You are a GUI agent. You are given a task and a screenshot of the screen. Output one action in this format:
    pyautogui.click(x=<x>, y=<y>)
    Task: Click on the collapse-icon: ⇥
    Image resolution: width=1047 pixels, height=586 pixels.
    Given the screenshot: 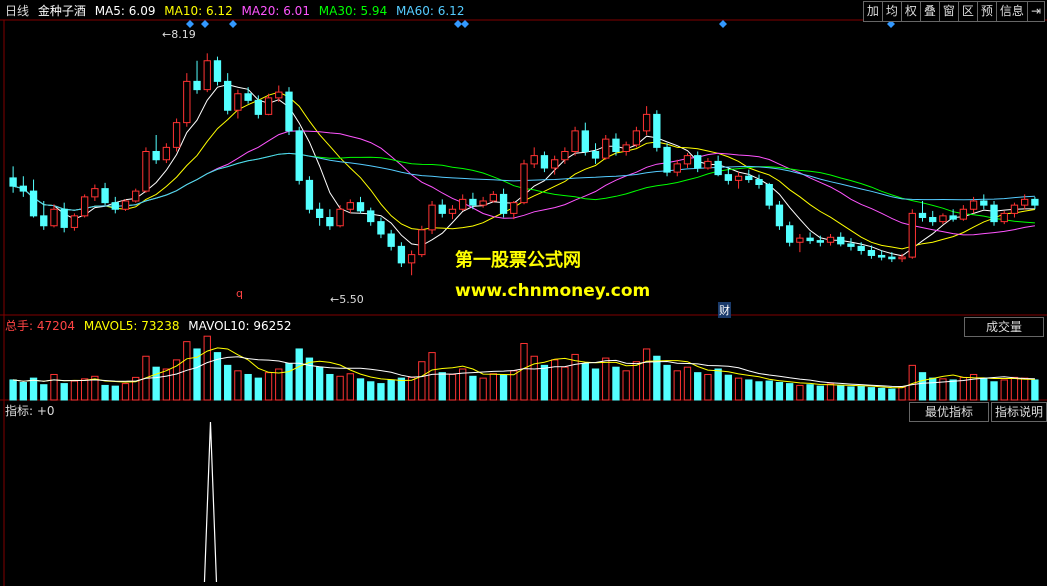 What is the action you would take?
    pyautogui.click(x=1035, y=11)
    